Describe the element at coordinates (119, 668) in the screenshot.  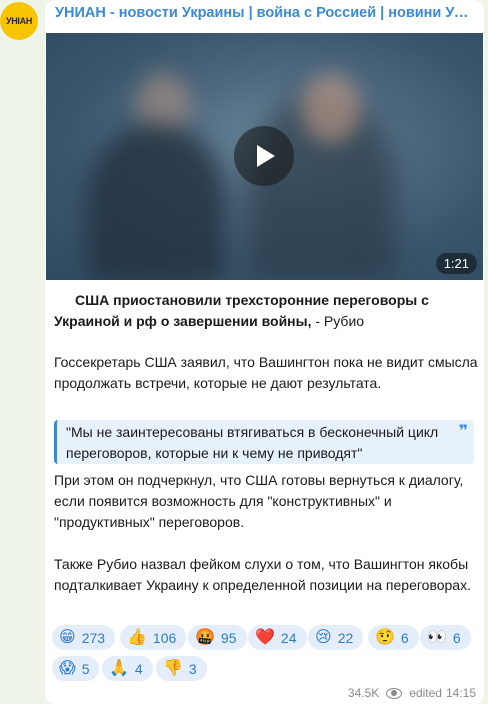
I see `pray-emoji-icon: 🙏` at that location.